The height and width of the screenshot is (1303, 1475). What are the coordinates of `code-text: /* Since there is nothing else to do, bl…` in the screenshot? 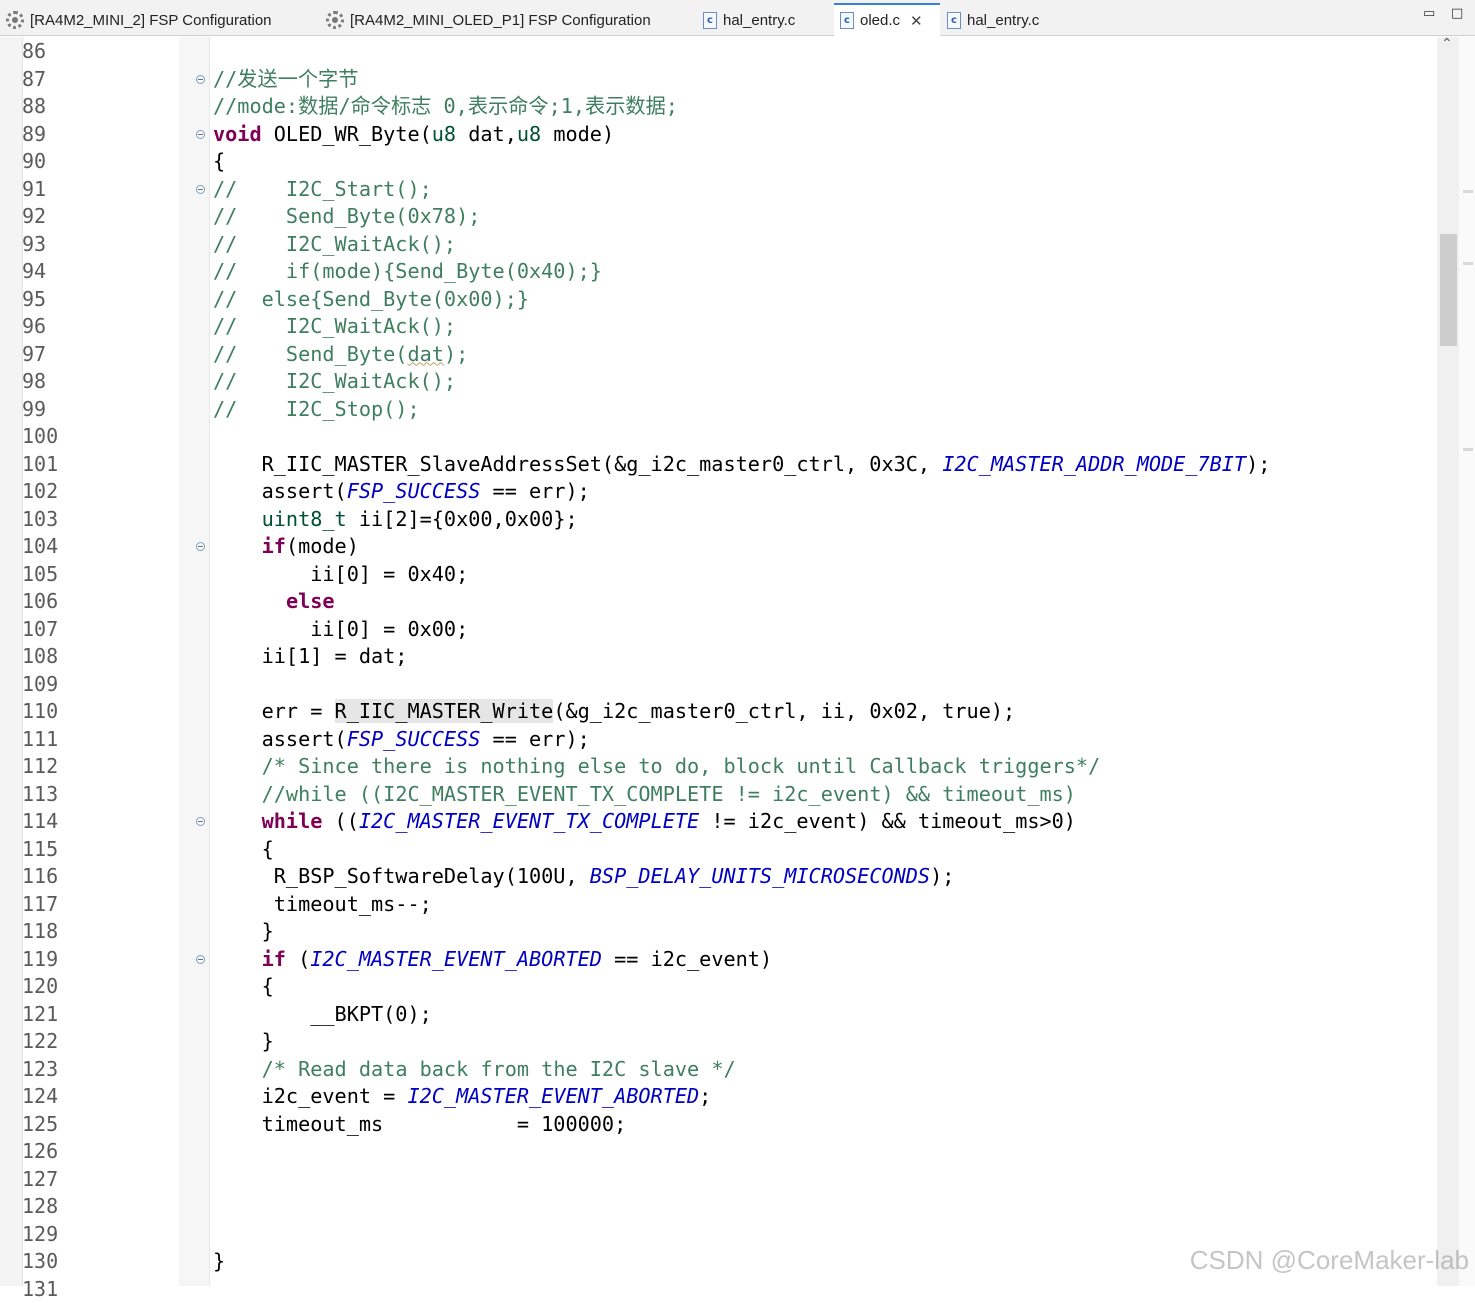 It's located at (656, 767).